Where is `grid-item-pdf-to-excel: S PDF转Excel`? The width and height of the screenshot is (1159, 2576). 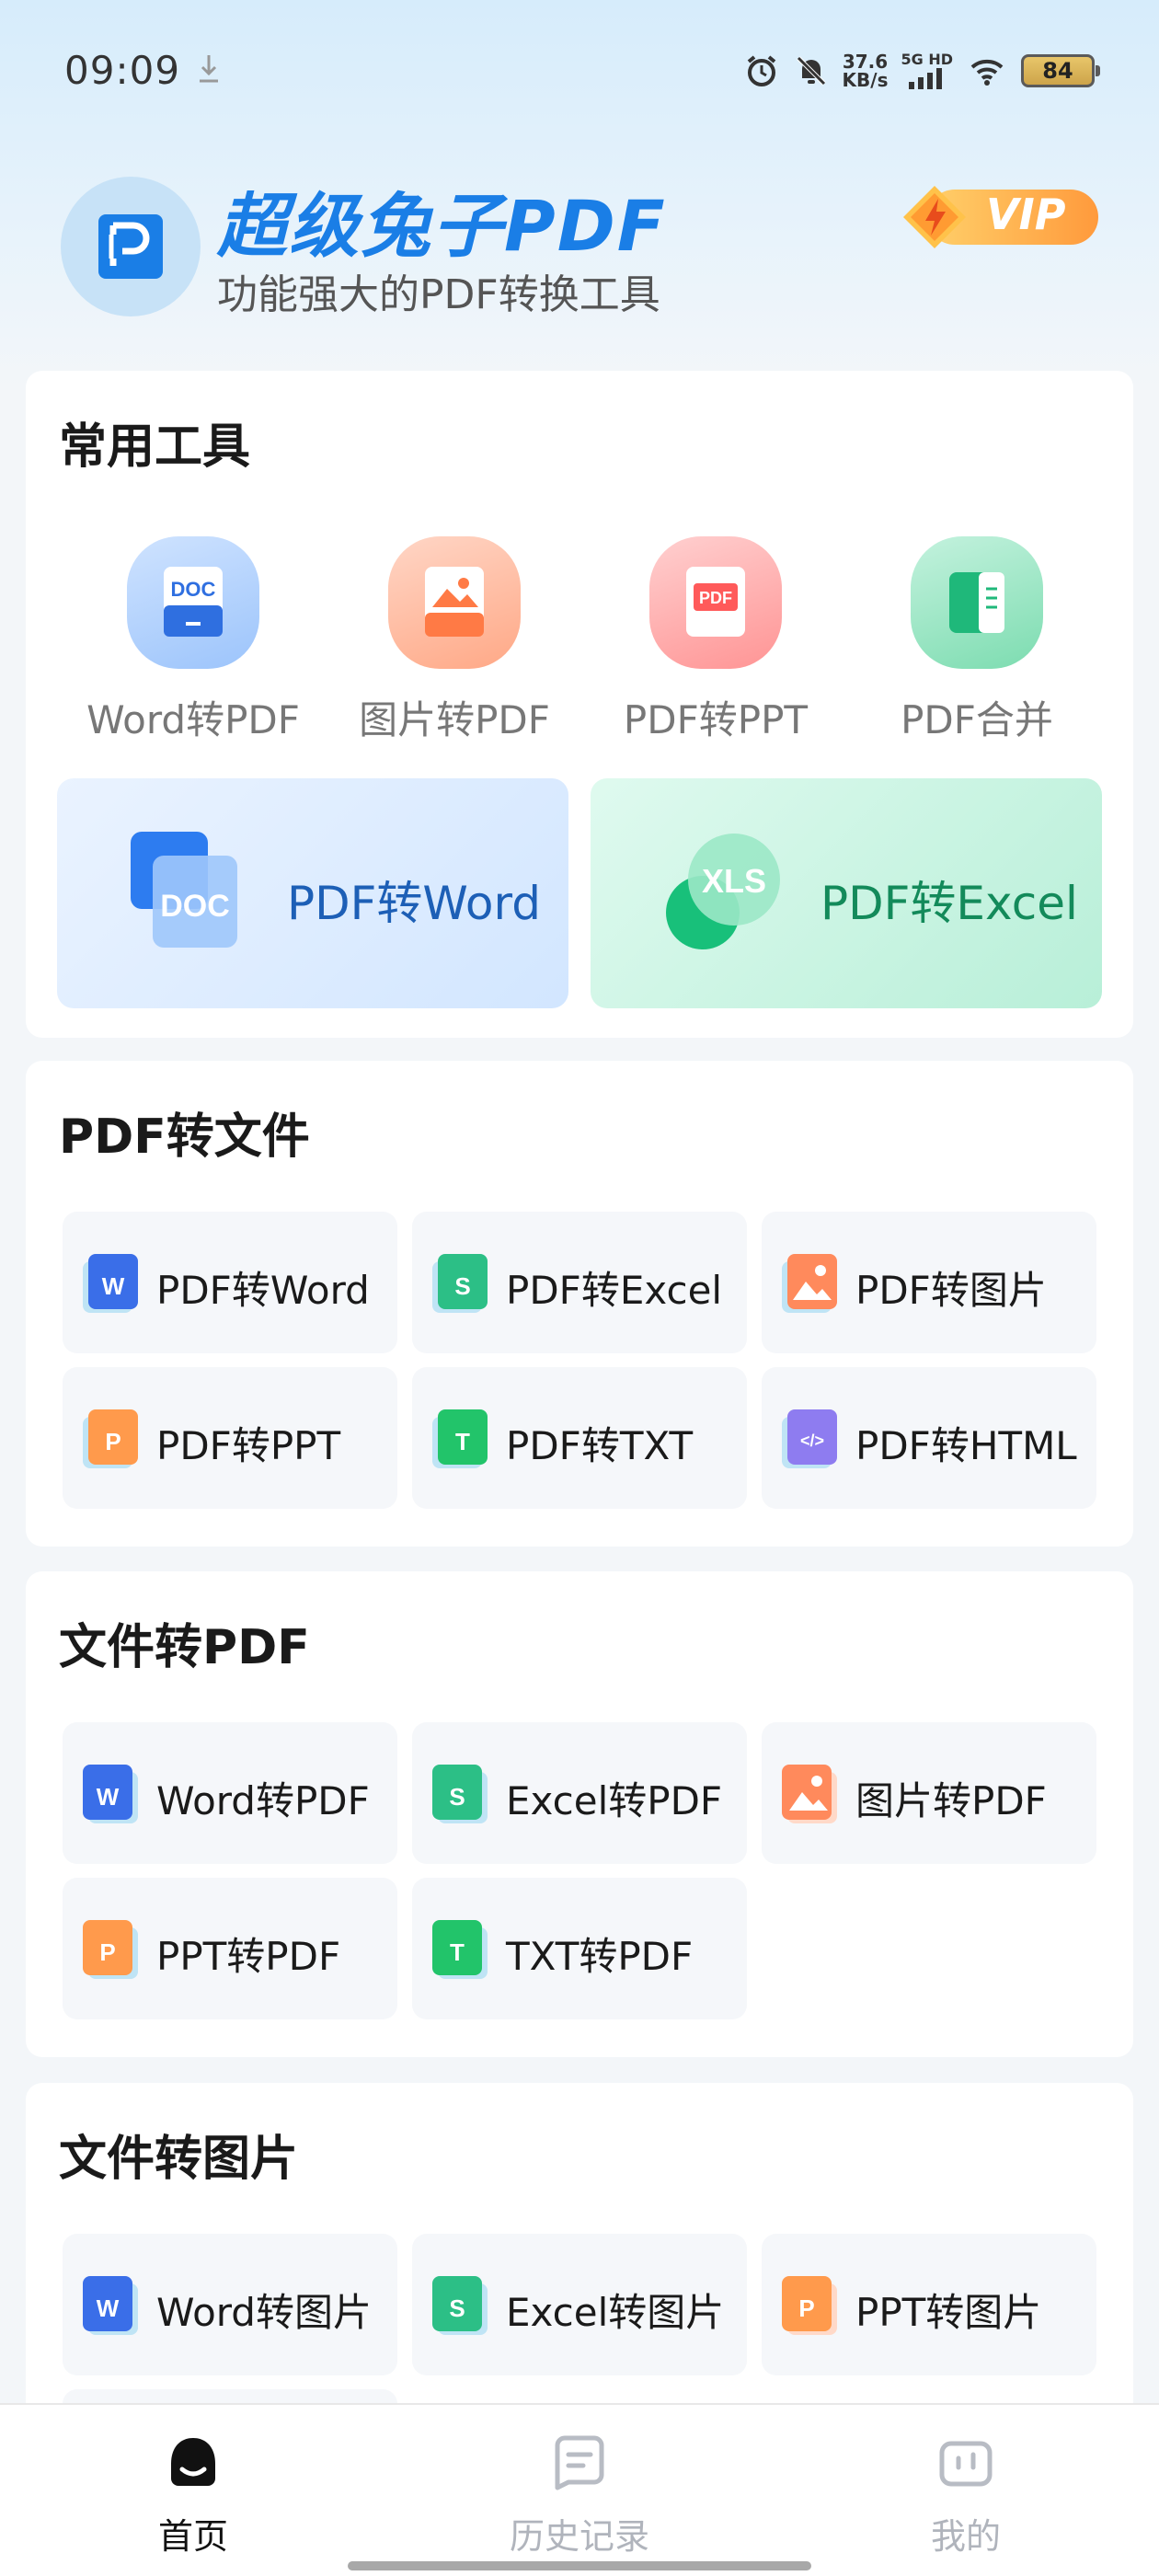
grid-item-pdf-to-excel: S PDF转Excel is located at coordinates (579, 1282).